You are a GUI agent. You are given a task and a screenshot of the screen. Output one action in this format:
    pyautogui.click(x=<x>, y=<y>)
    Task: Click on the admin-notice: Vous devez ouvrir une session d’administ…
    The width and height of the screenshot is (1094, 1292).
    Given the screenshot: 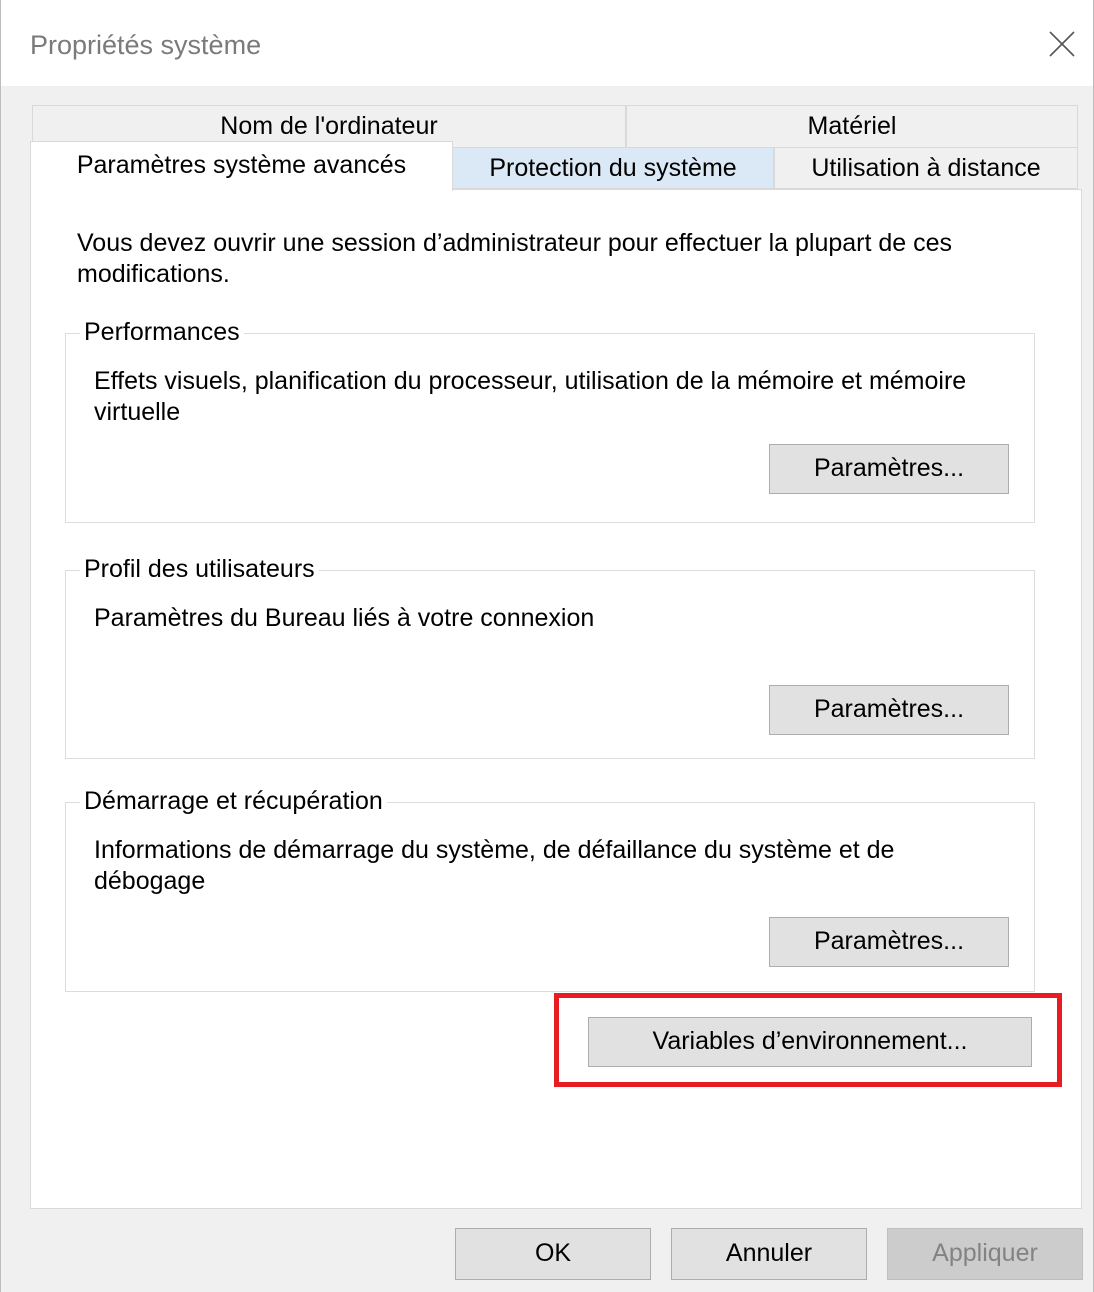 What is the action you would take?
    pyautogui.click(x=515, y=258)
    